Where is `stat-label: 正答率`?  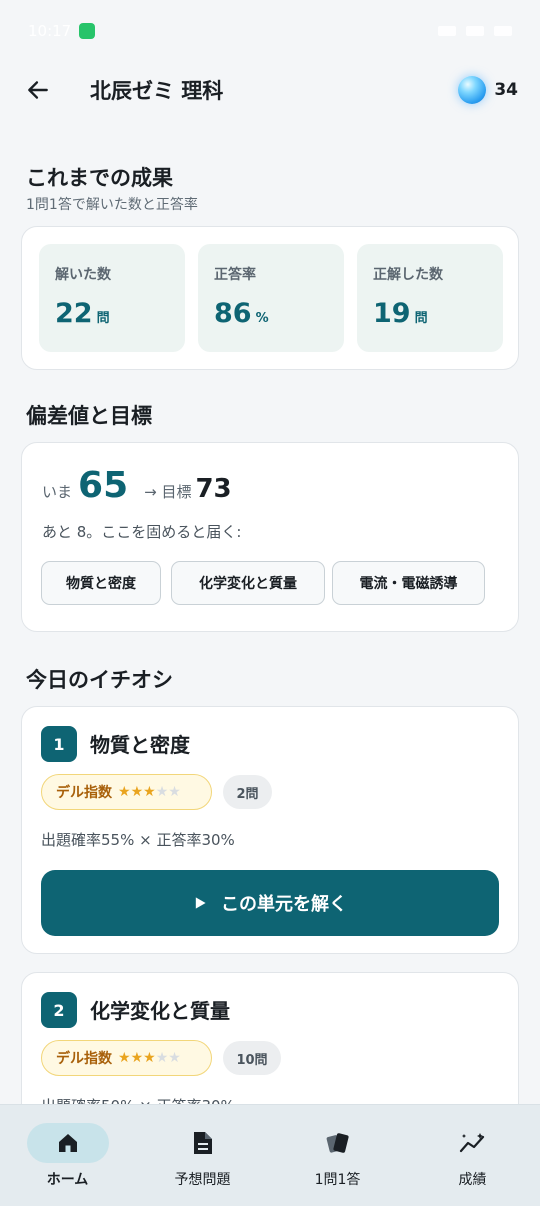 stat-label: 正答率 is located at coordinates (235, 275).